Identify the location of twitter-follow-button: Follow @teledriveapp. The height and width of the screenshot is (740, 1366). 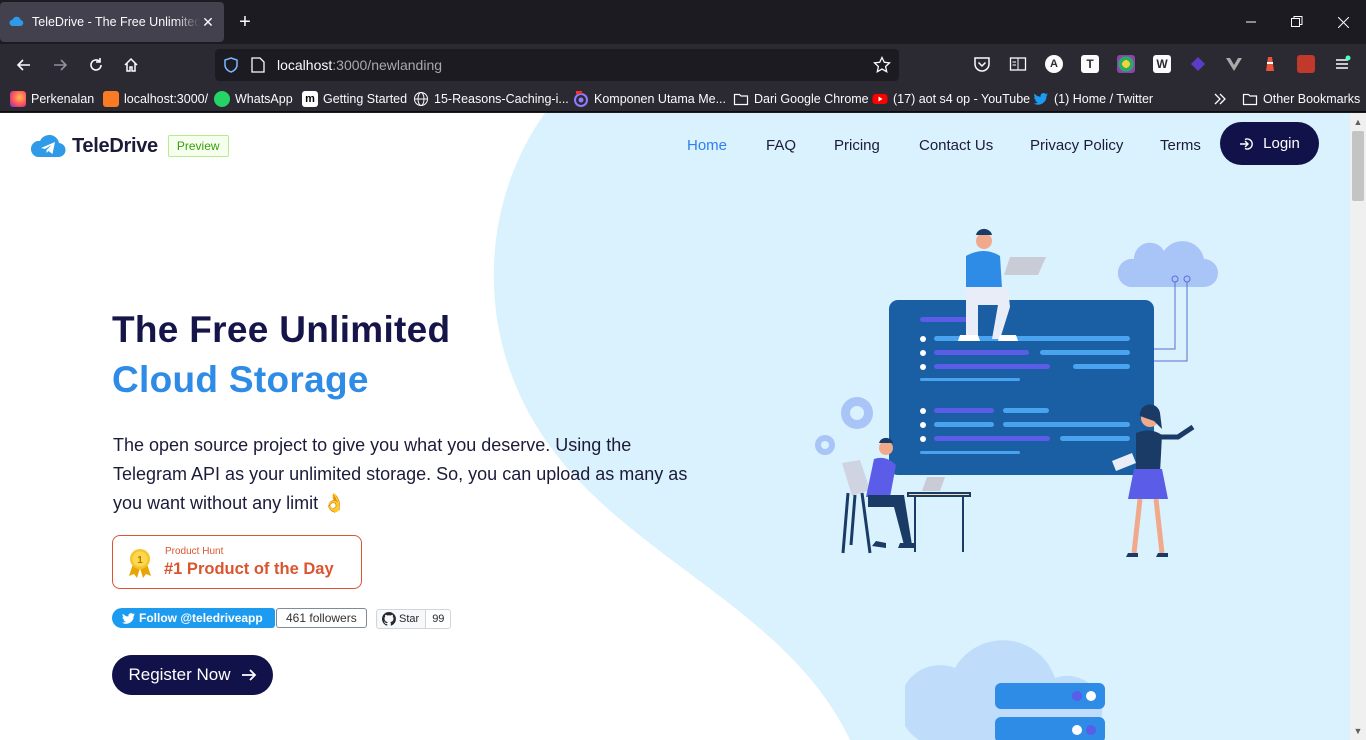
(193, 618).